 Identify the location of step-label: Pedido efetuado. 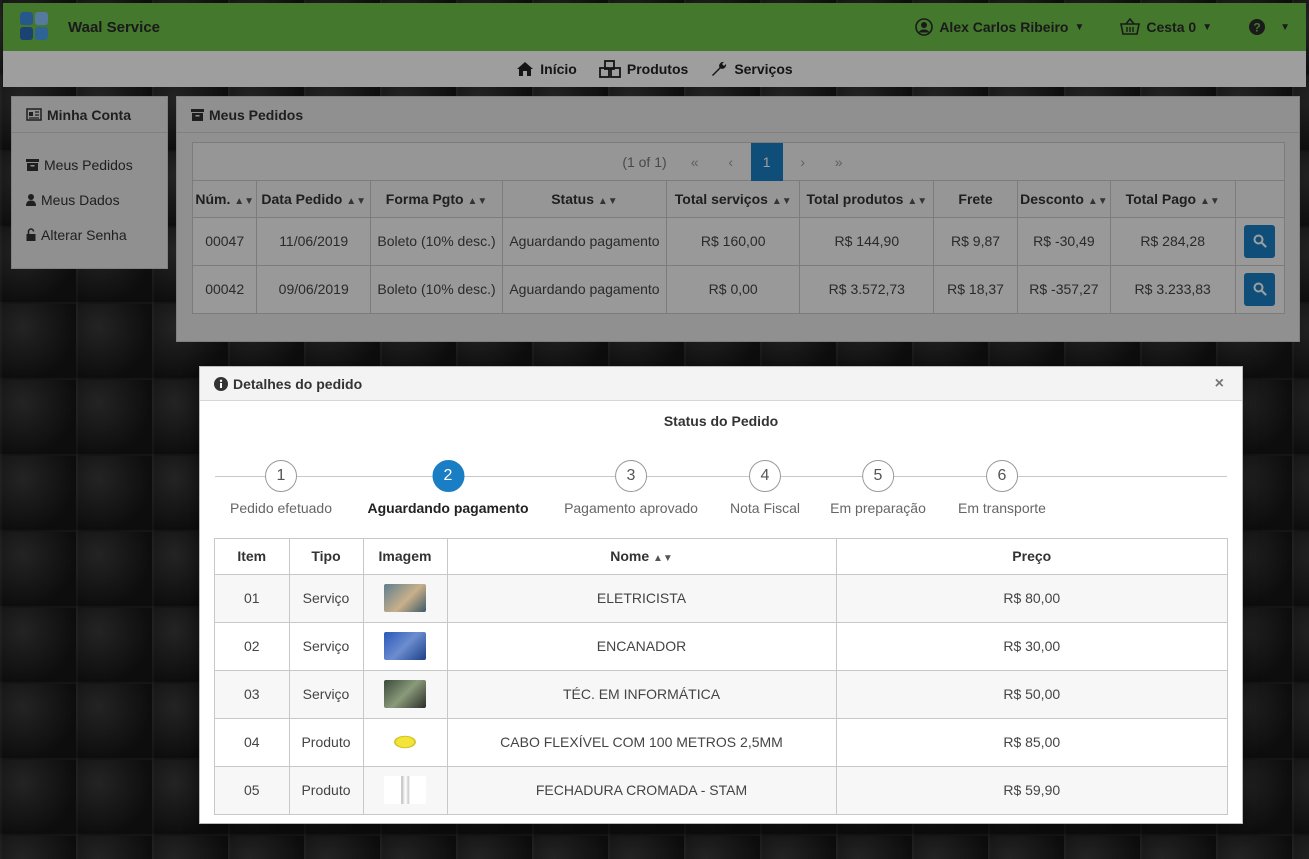
(281, 508).